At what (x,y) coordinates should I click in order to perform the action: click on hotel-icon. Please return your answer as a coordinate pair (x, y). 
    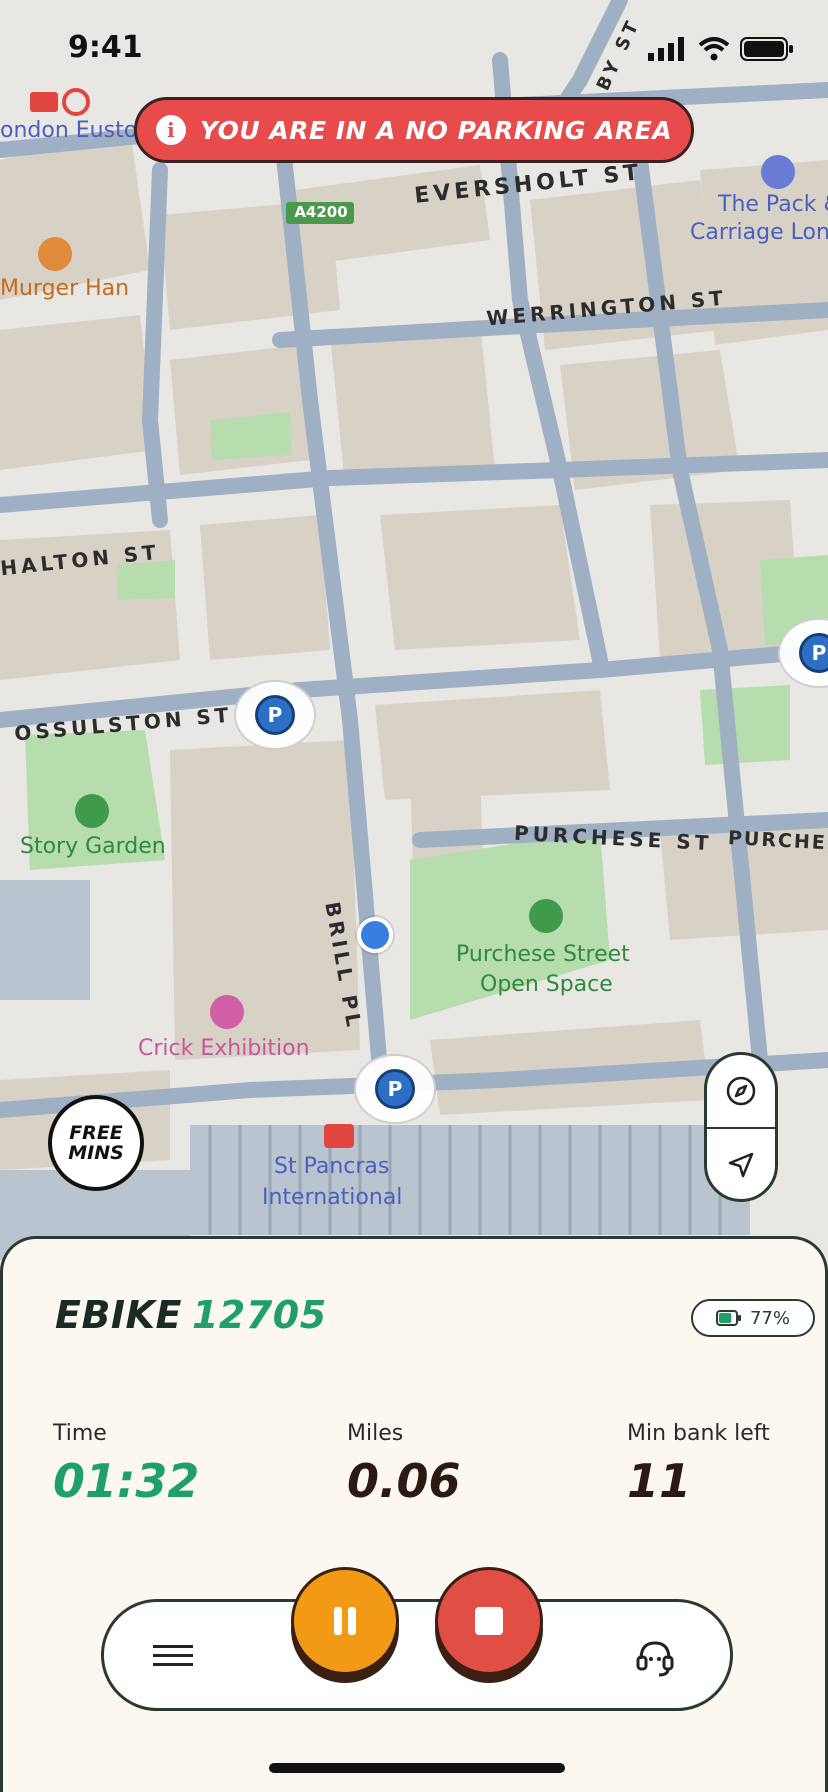
    Looking at the image, I should click on (778, 172).